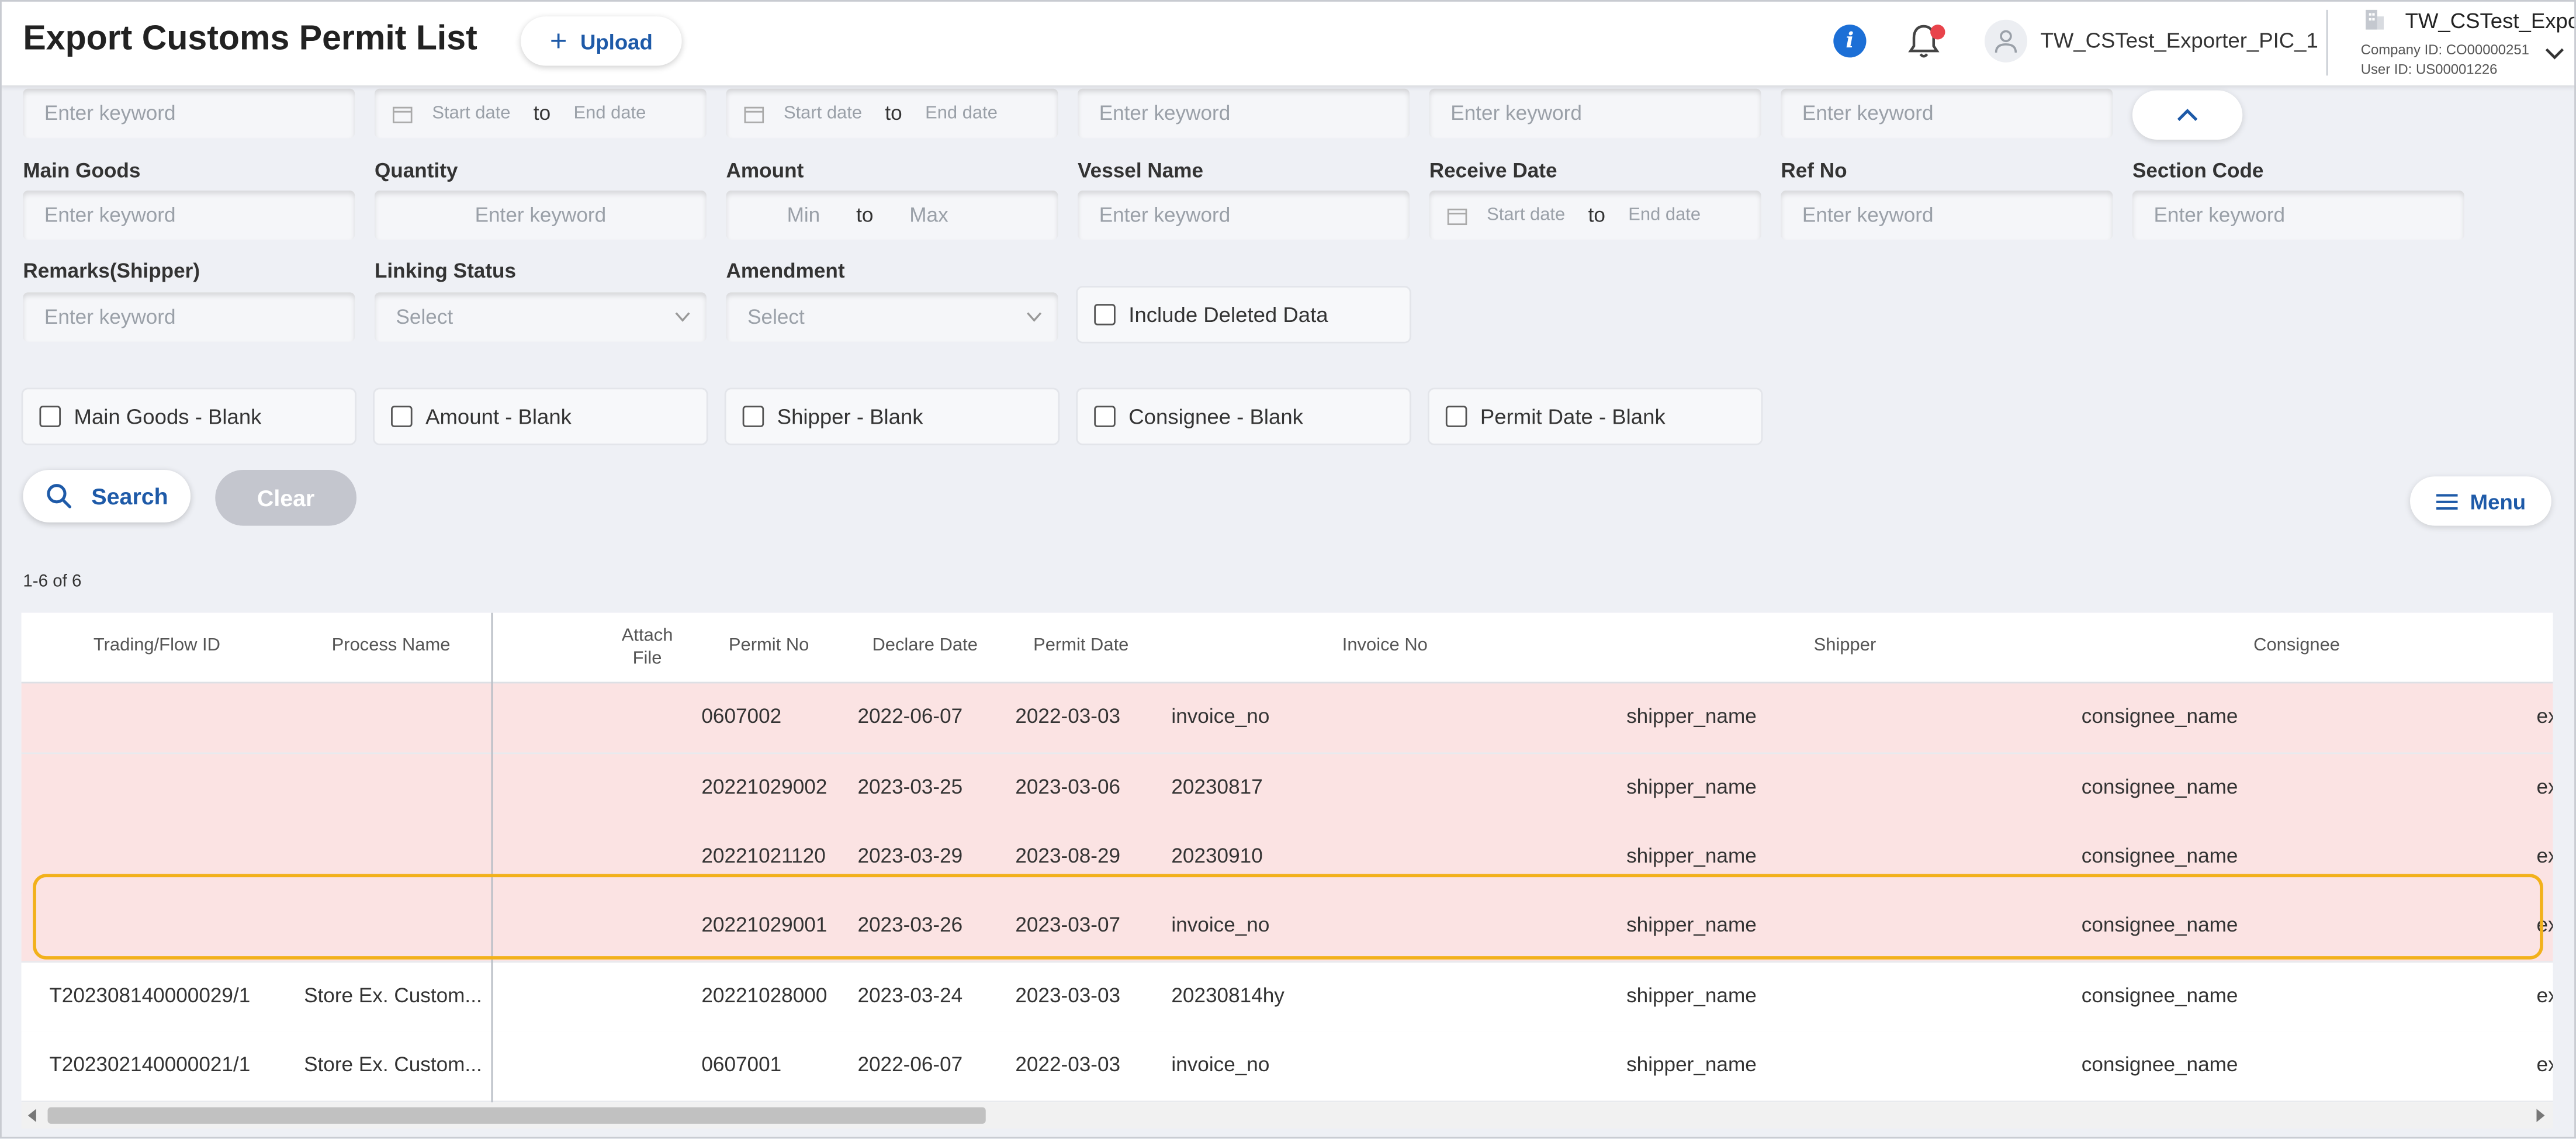 This screenshot has width=2576, height=1139. What do you see at coordinates (602, 41) in the screenshot?
I see `upload-button: + Upload` at bounding box center [602, 41].